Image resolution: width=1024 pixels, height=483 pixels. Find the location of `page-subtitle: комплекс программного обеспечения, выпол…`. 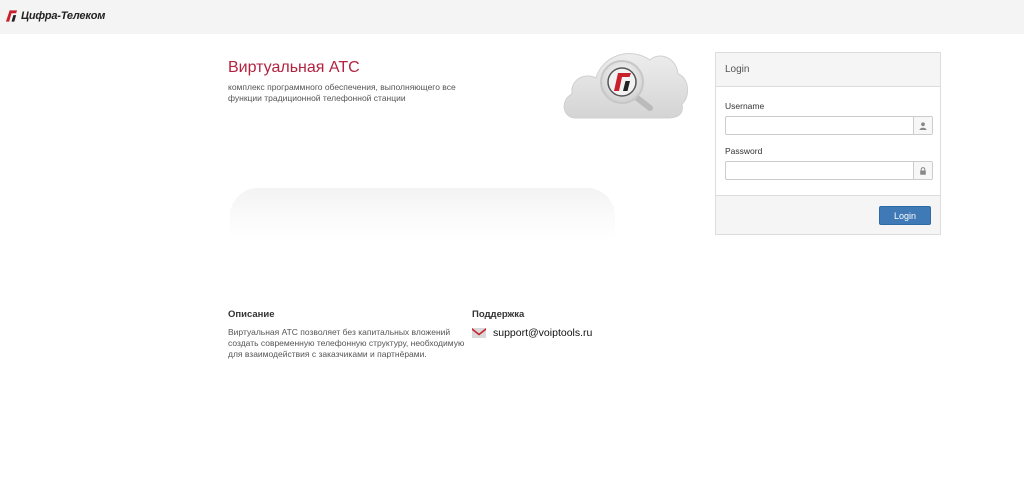

page-subtitle: комплекс программного обеспечения, выпол… is located at coordinates (342, 92).